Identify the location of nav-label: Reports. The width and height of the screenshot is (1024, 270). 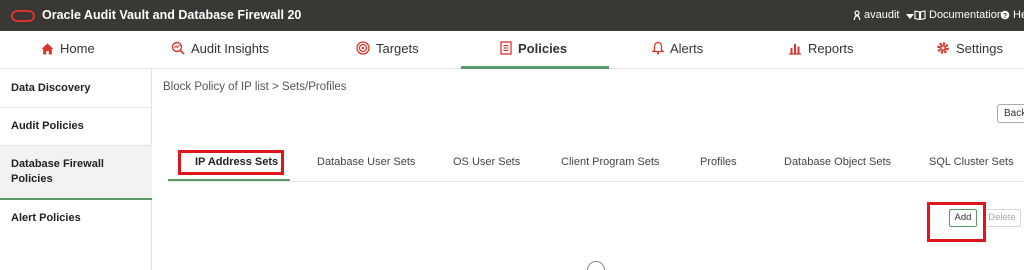
(831, 48).